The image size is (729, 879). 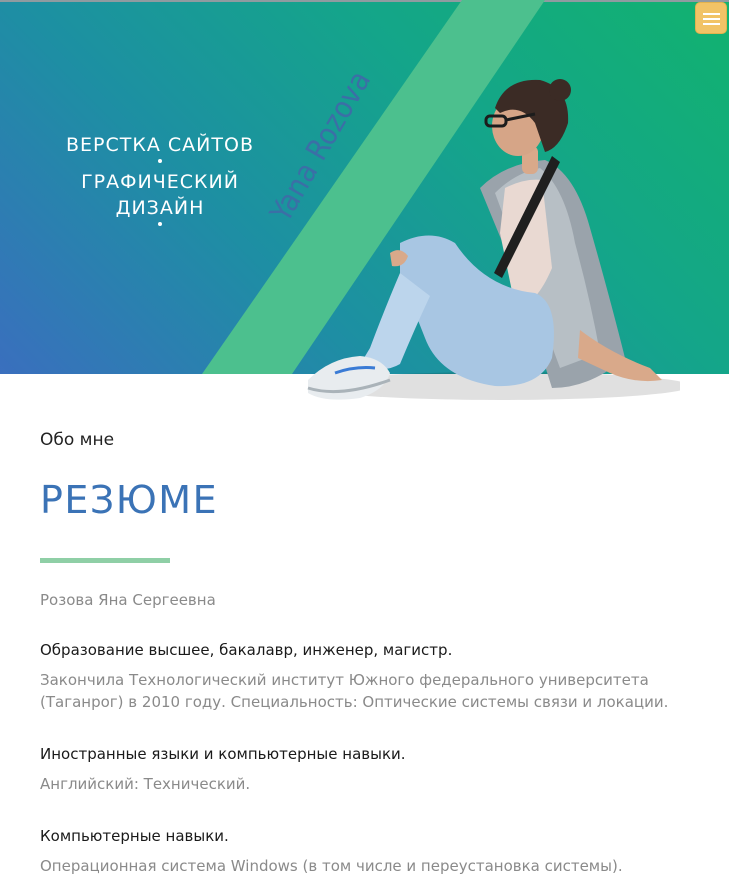 I want to click on services-list: Верстка сайтов Графический дизайн, so click(x=160, y=182).